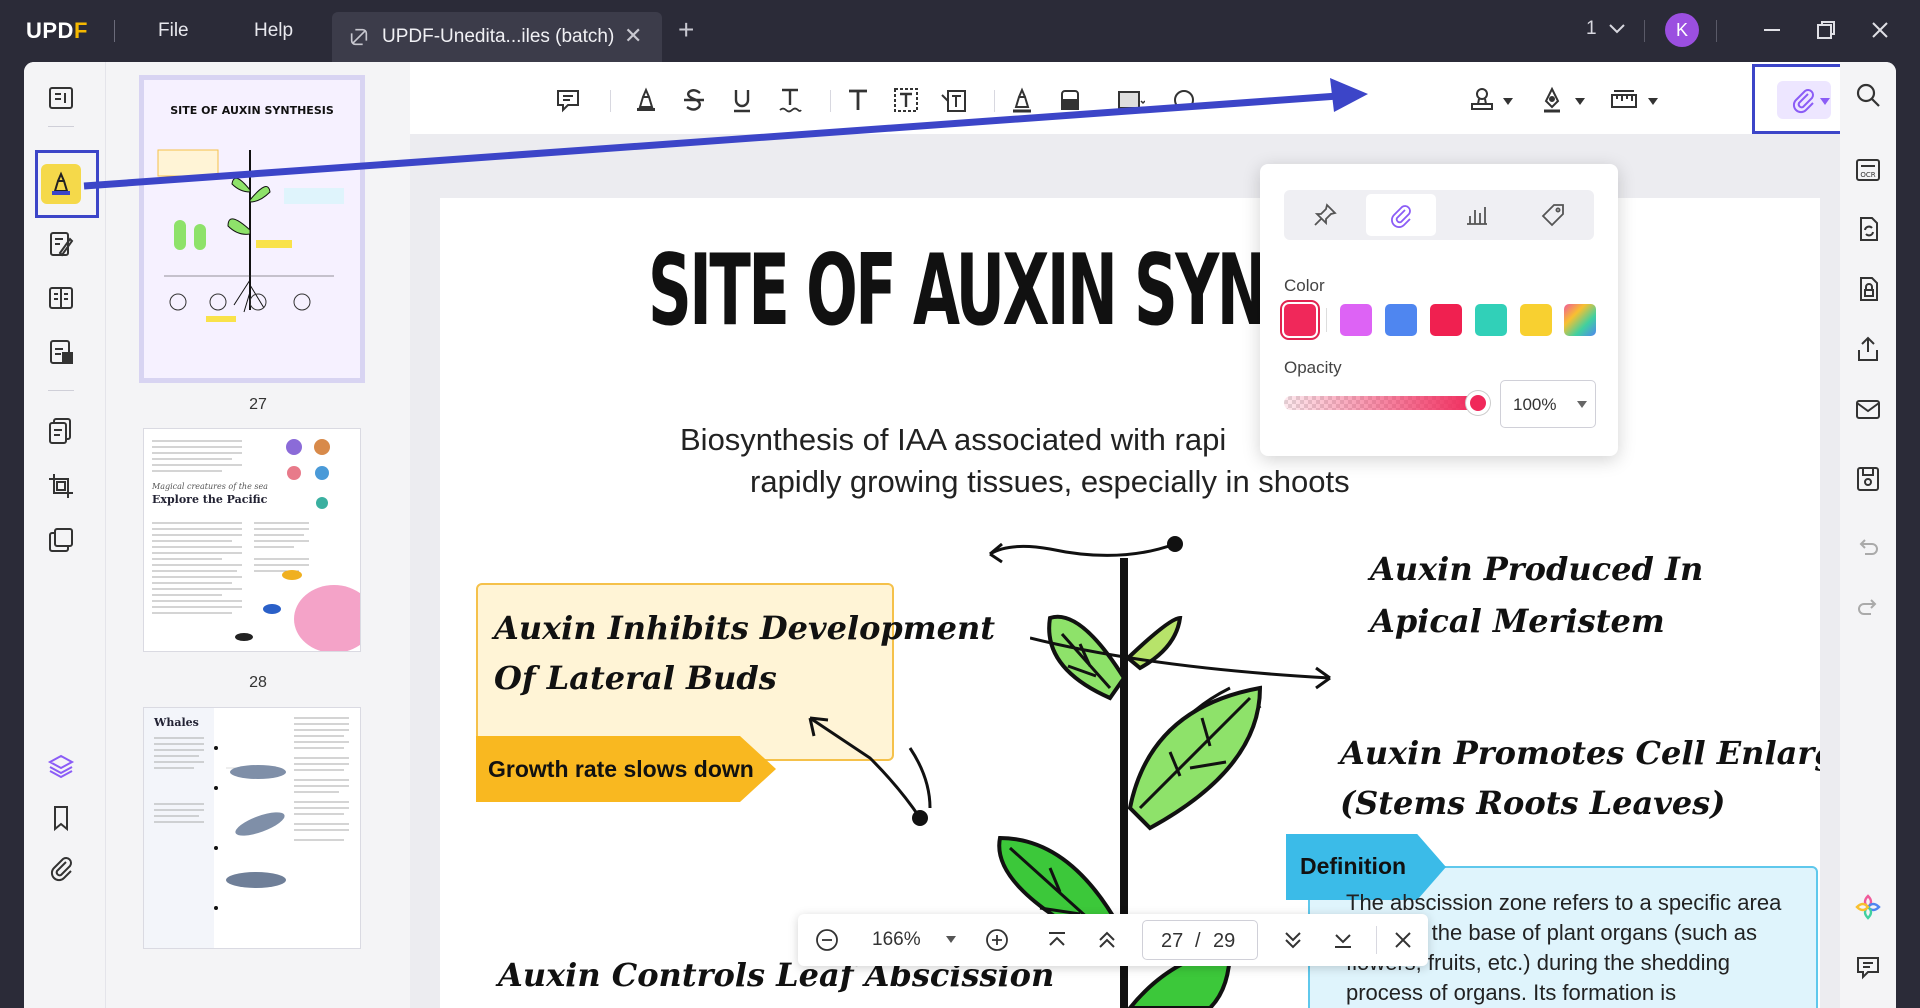 This screenshot has height=1008, width=1920. What do you see at coordinates (210, 499) in the screenshot?
I see `thumbnail-28-heading: Explore the Pacific` at bounding box center [210, 499].